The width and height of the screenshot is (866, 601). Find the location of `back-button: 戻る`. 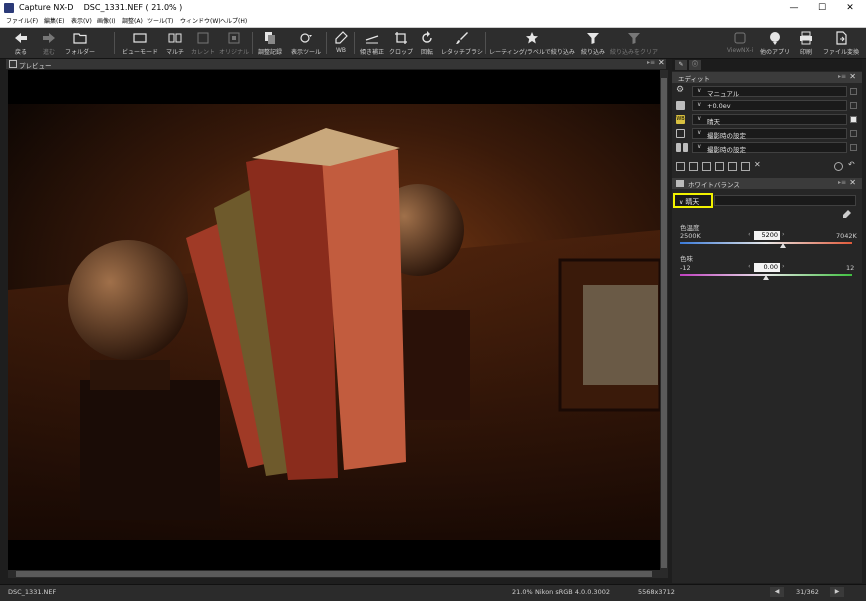

back-button: 戻る is located at coordinates (21, 43).